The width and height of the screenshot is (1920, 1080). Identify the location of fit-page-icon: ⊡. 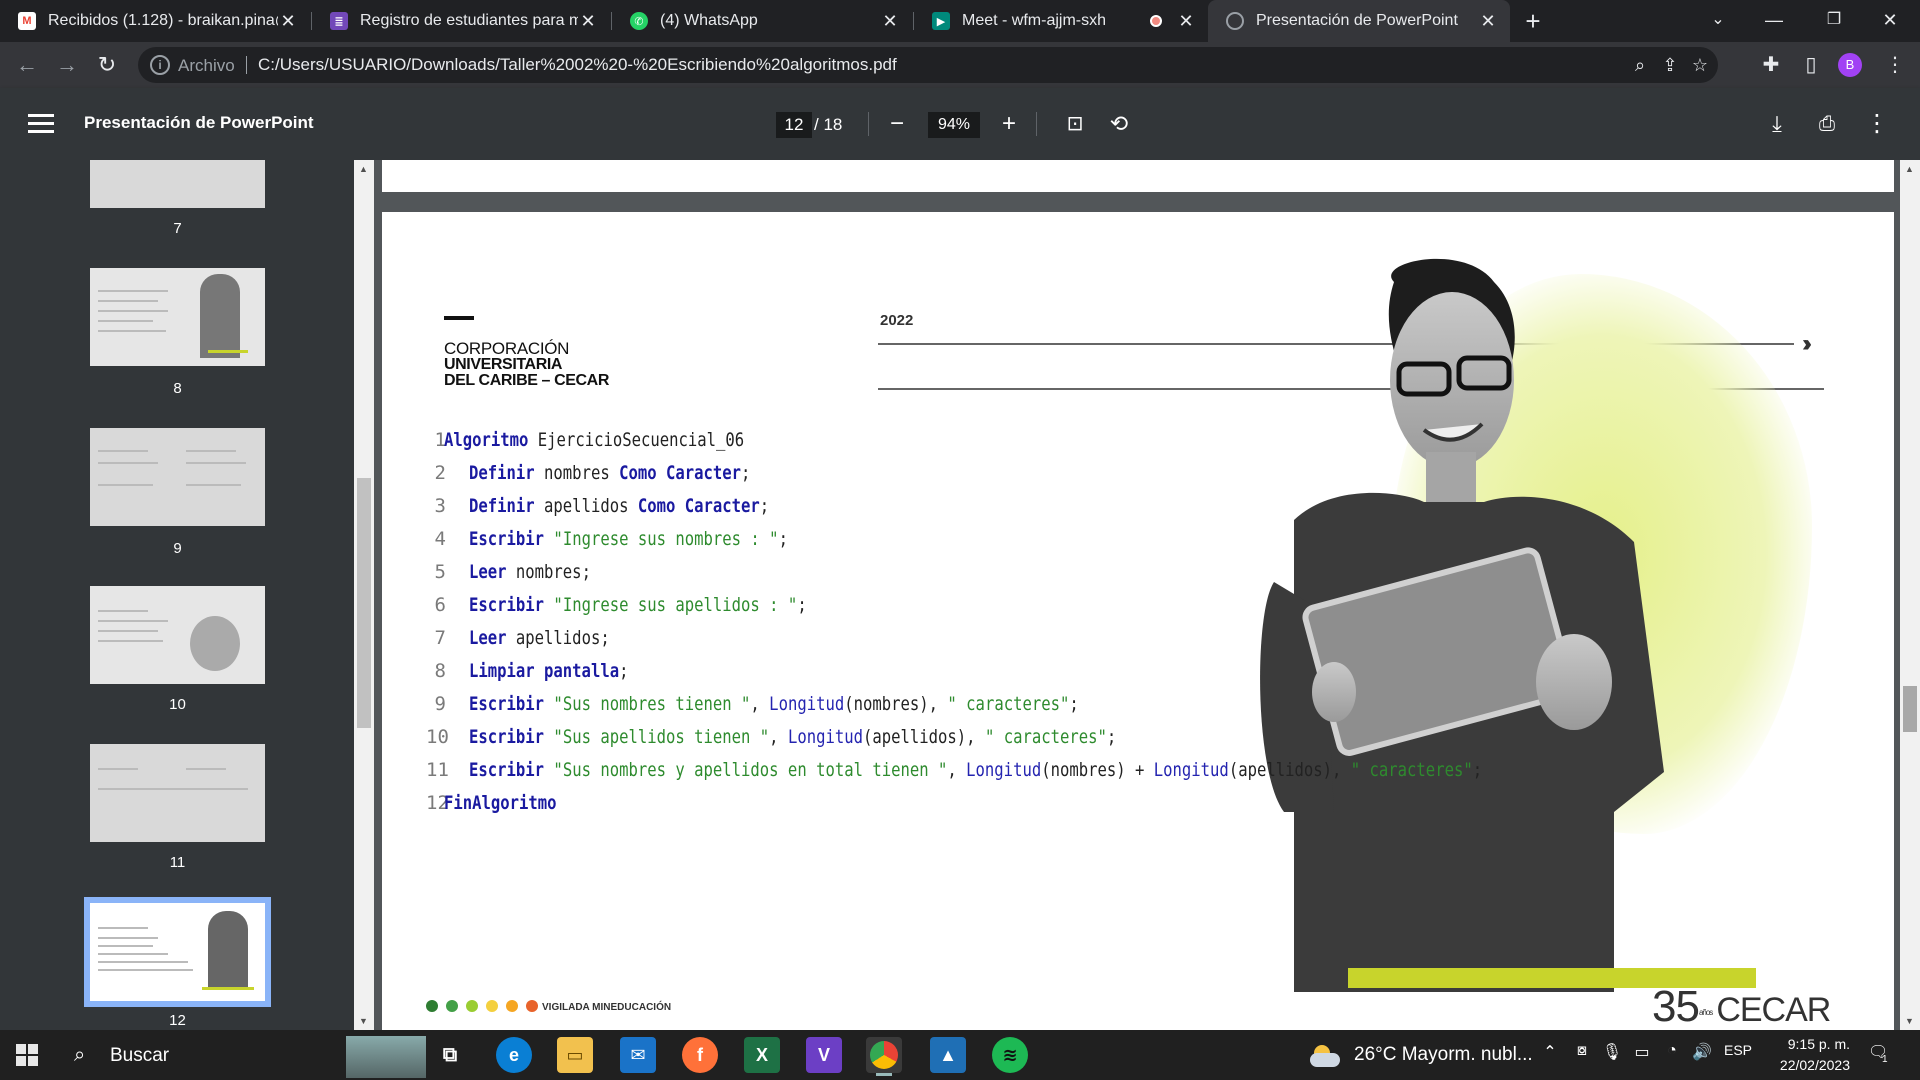
(1075, 125).